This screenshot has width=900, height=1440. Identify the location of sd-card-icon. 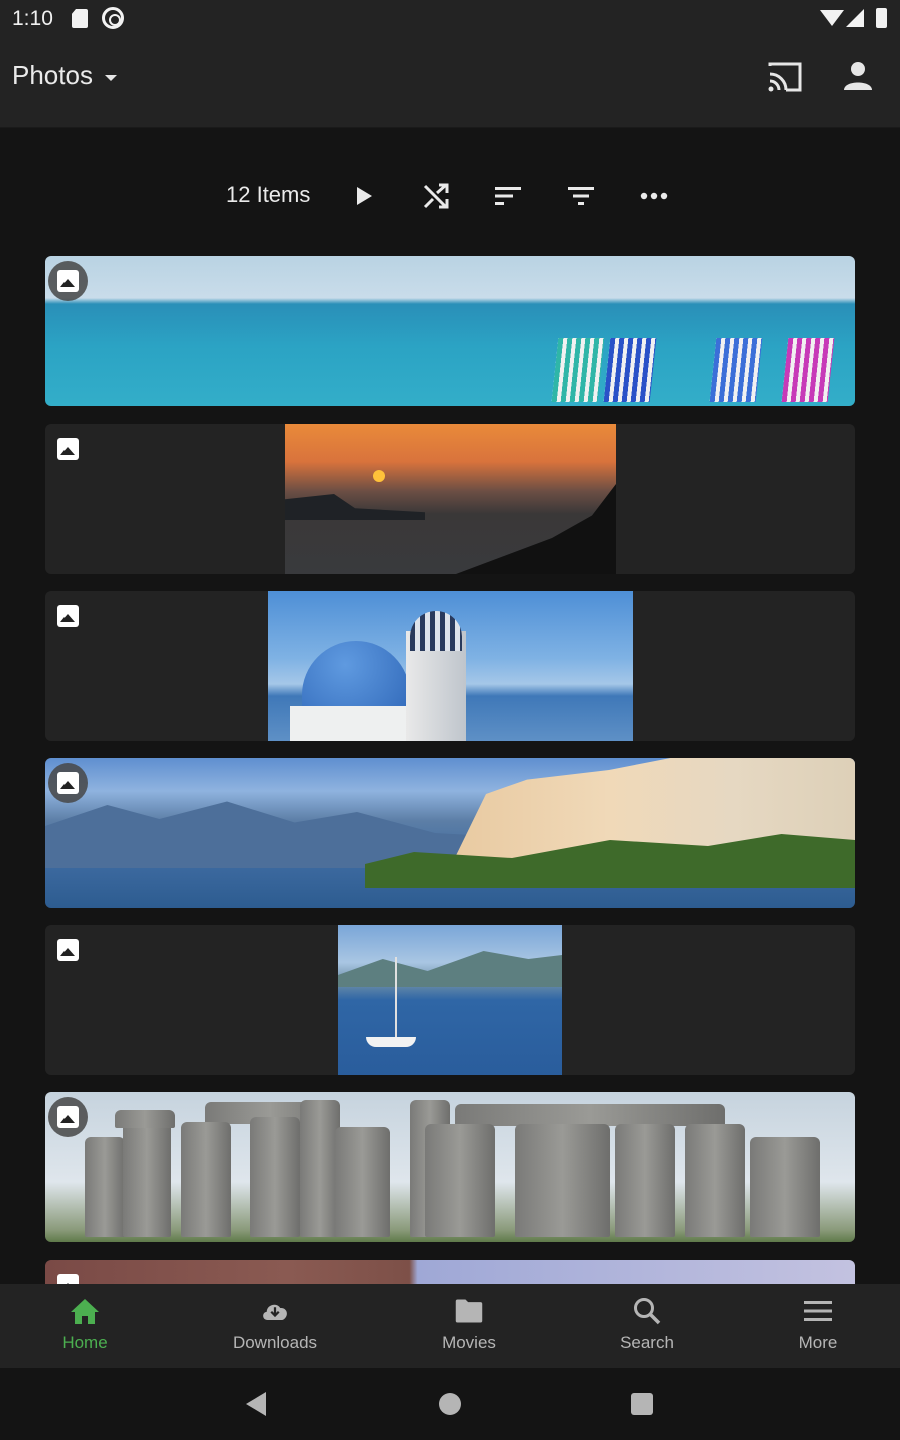
(80, 18).